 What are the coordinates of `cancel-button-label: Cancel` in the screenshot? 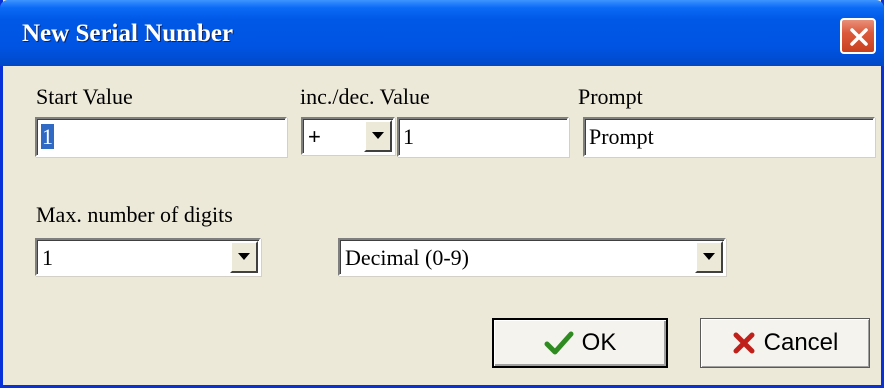 It's located at (801, 342).